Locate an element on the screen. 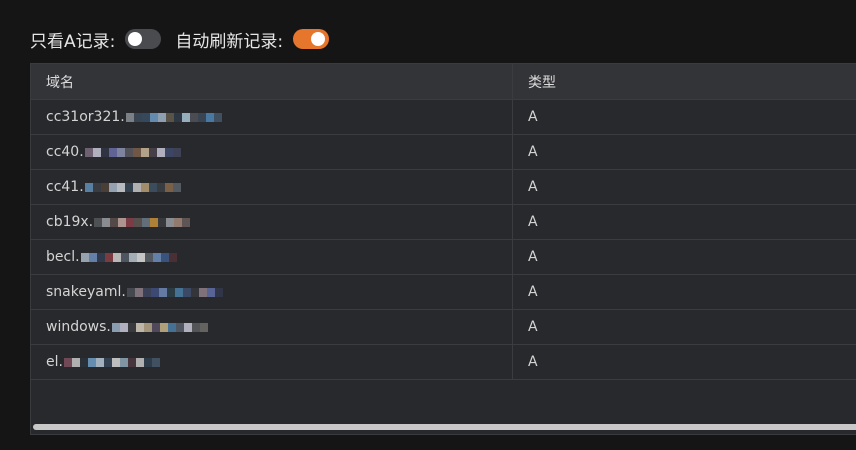  auto-refresh-group: 自动刷新记录: is located at coordinates (252, 39).